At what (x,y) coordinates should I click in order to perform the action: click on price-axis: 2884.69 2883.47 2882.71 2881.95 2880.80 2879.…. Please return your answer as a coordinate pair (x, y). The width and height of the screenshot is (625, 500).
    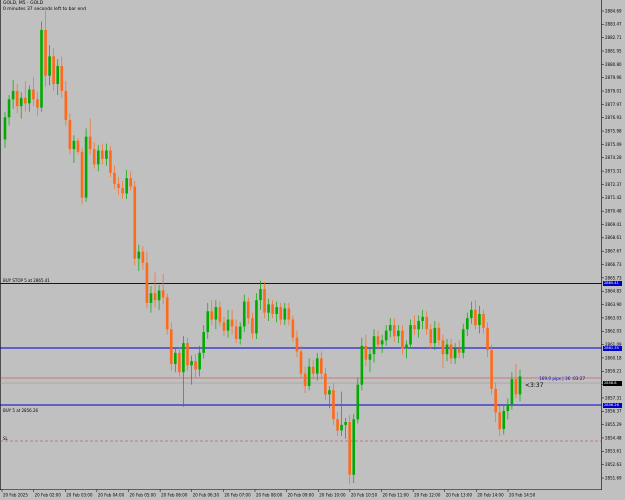
    Looking at the image, I should click on (611, 244).